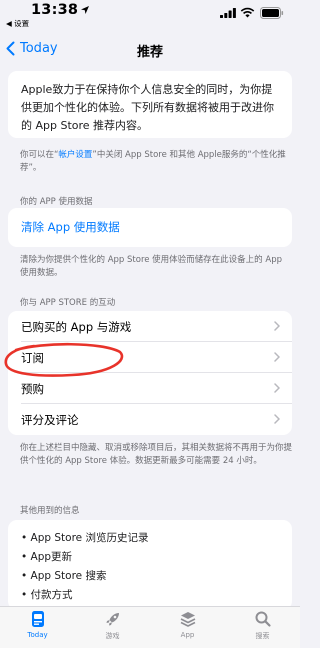 The image size is (320, 648). What do you see at coordinates (64, 576) in the screenshot?
I see `info-item-app-store-search: • App Store 搜索` at bounding box center [64, 576].